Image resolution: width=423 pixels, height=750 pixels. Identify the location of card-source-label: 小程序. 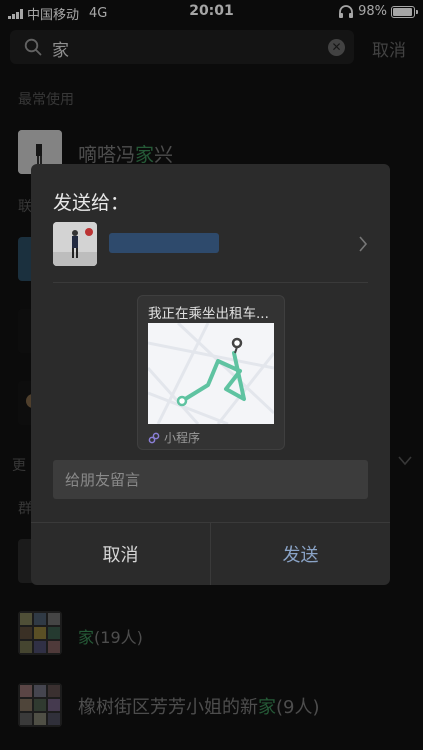
(182, 438).